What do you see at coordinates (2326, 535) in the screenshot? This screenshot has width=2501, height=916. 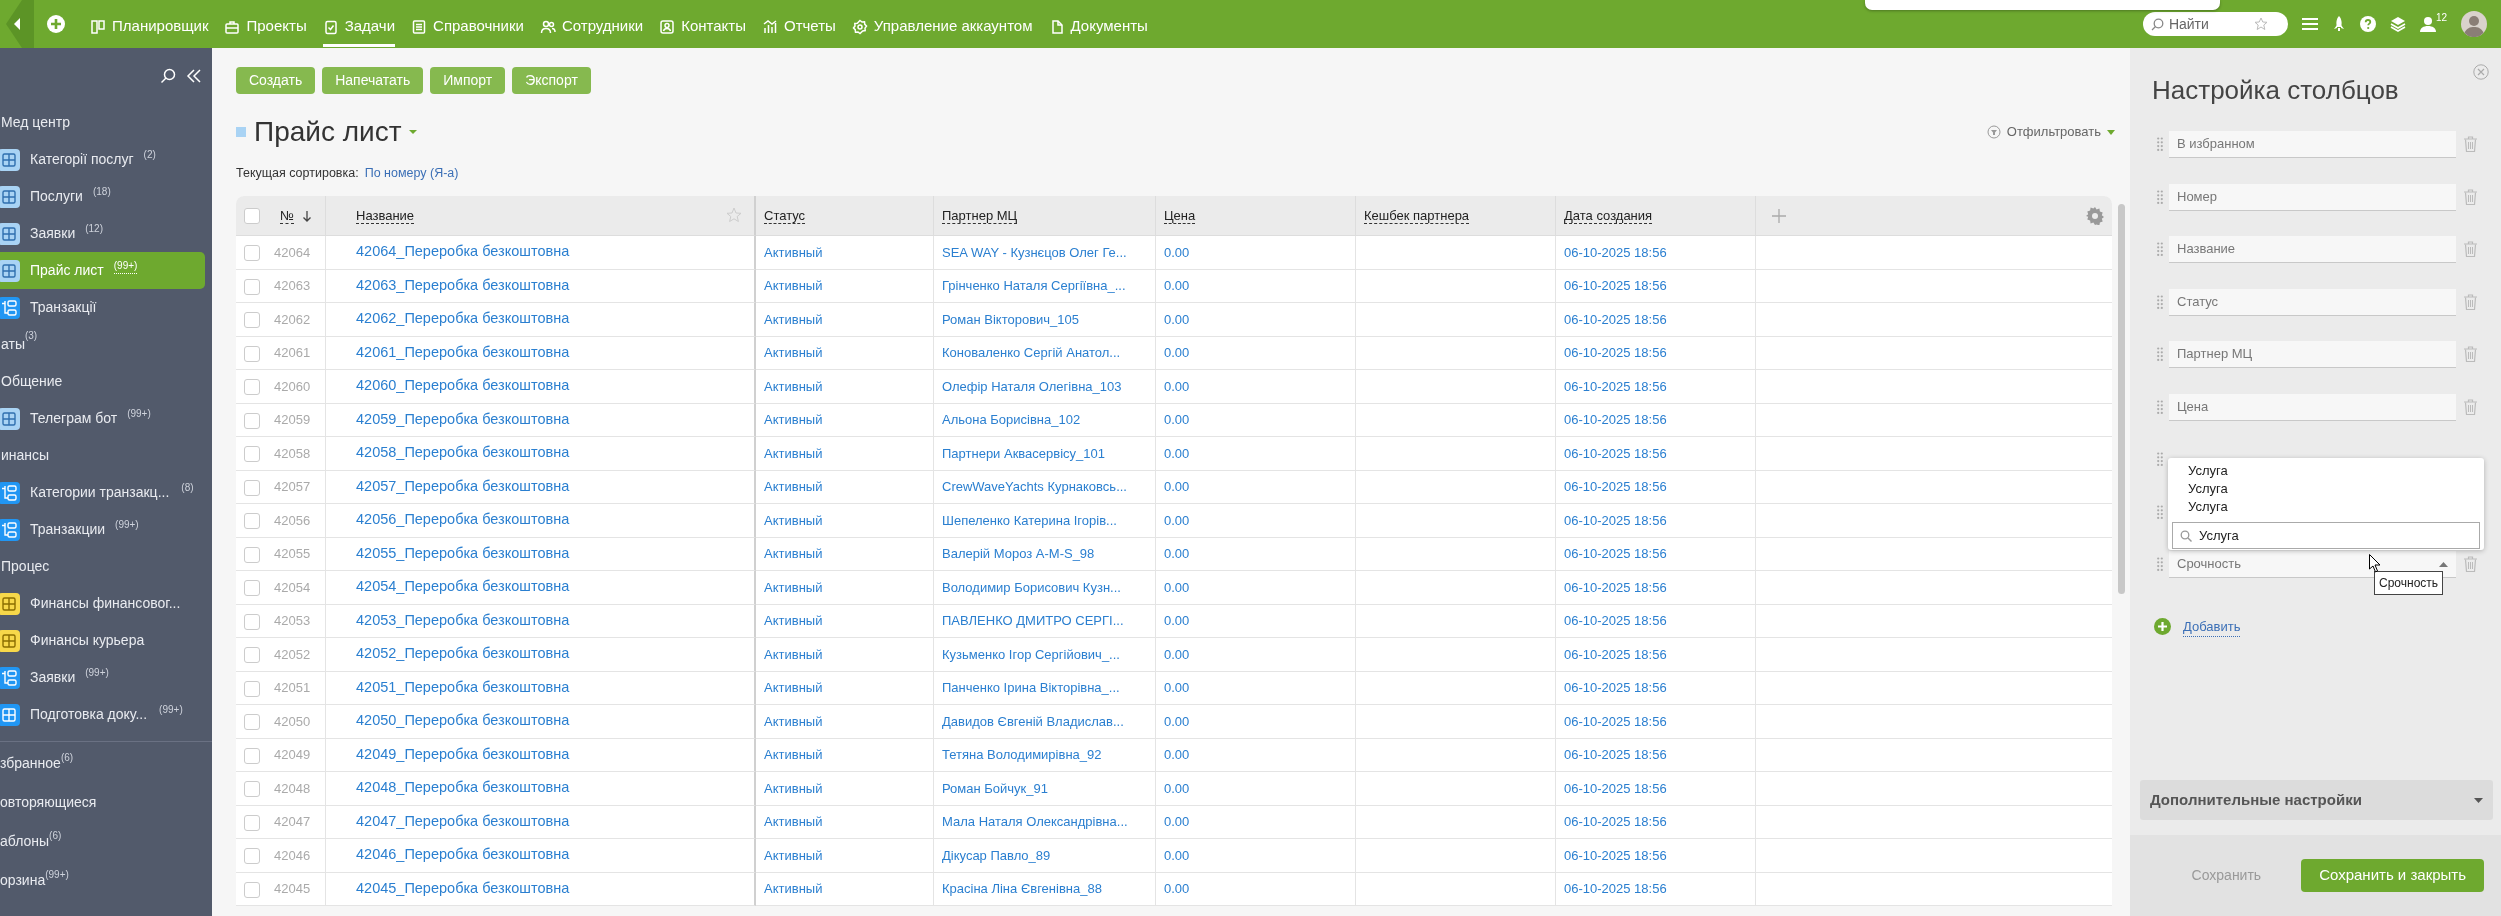 I see `search-field: Услуга` at bounding box center [2326, 535].